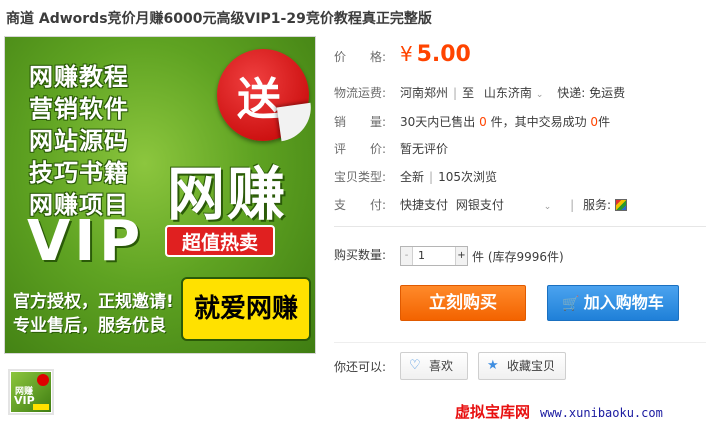 This screenshot has width=710, height=428. I want to click on gift-badge-text: 送, so click(259, 99).